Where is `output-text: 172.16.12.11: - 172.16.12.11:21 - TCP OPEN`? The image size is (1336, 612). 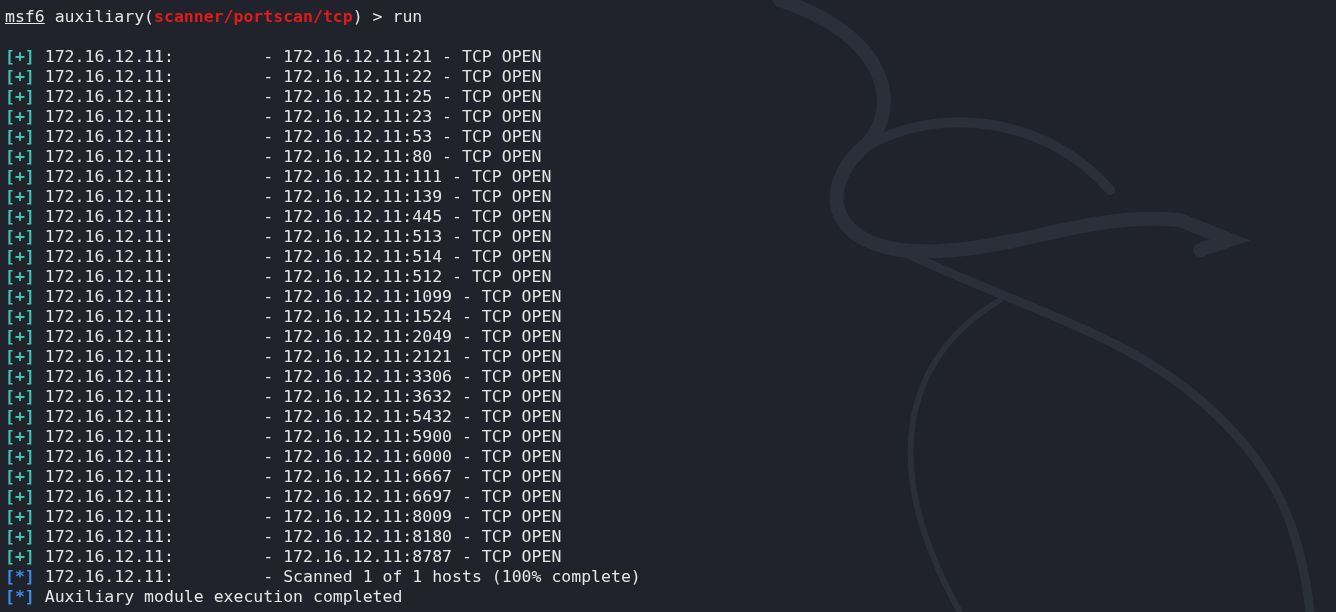
output-text: 172.16.12.11: - 172.16.12.11:21 - TCP OPEN is located at coordinates (293, 56).